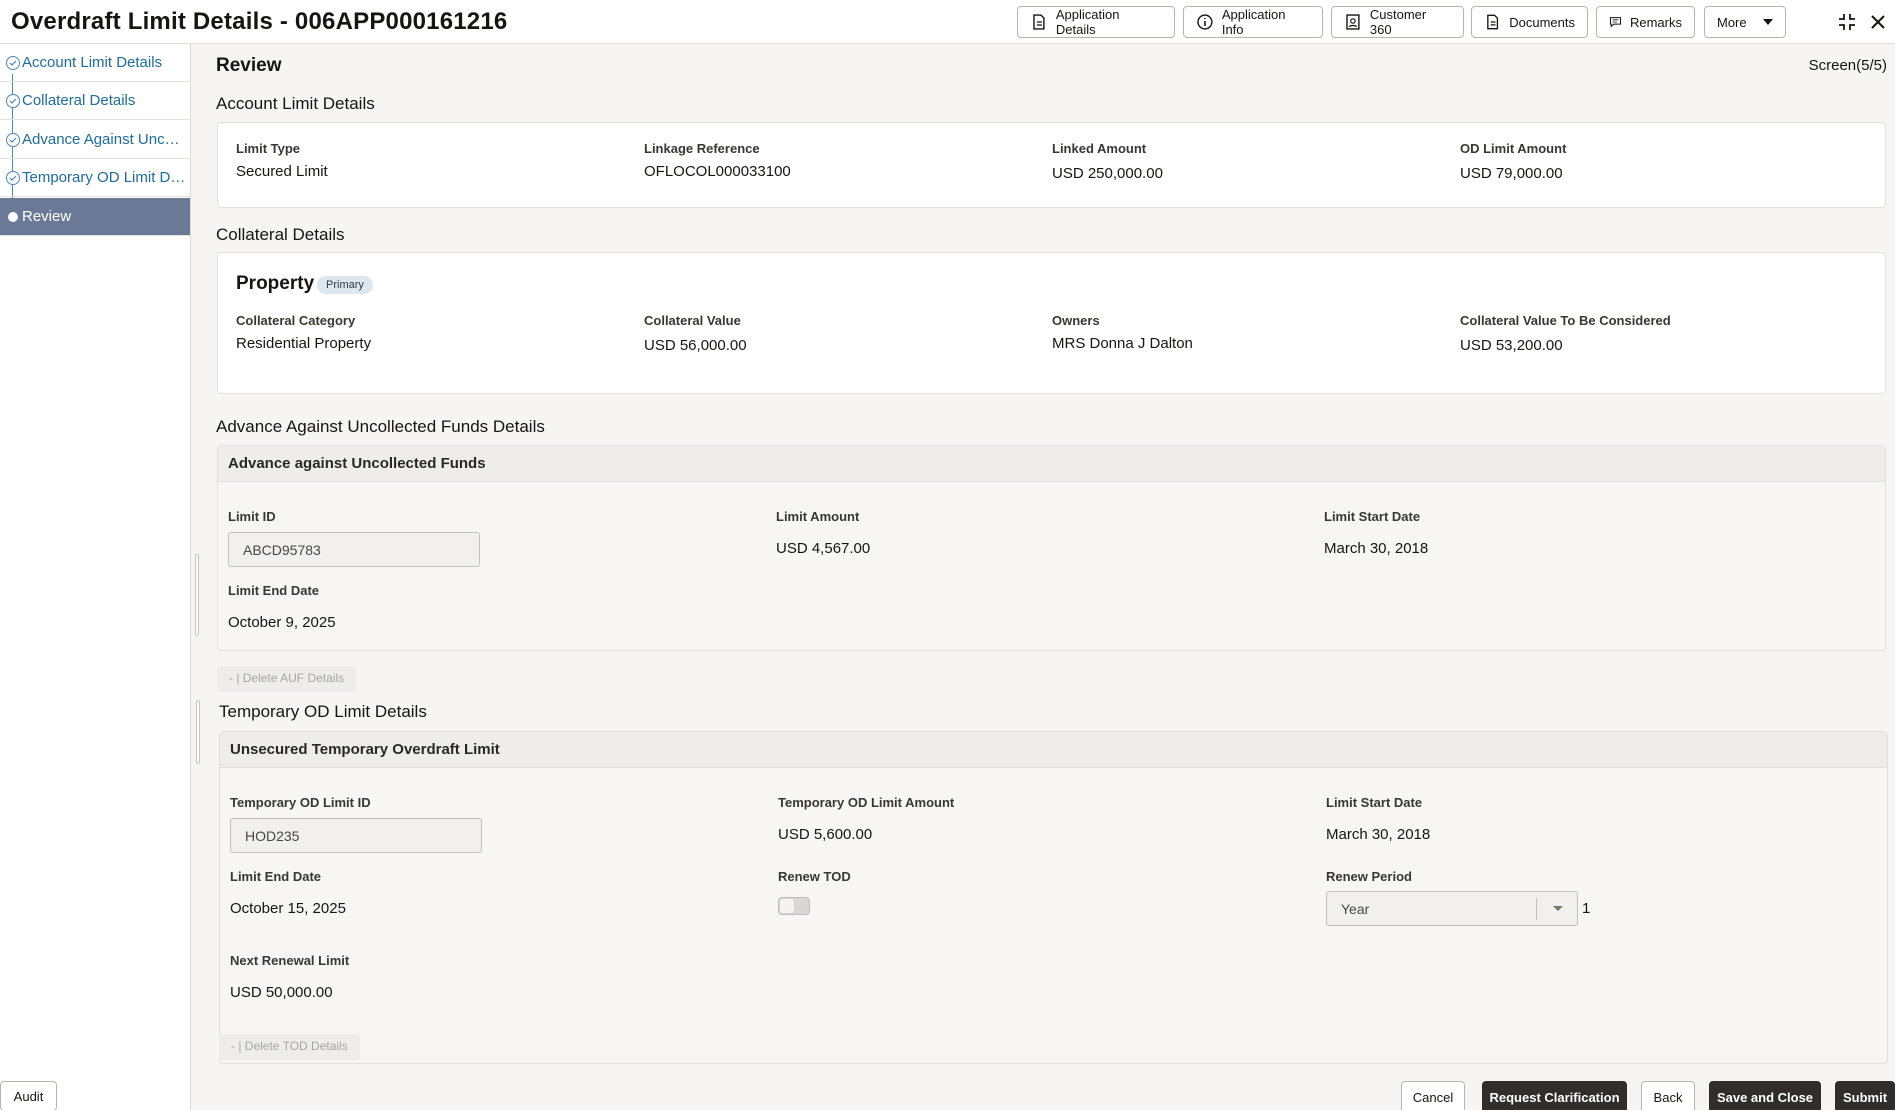 Image resolution: width=1895 pixels, height=1110 pixels. What do you see at coordinates (282, 171) in the screenshot?
I see `limit-type-value: Secured Limit` at bounding box center [282, 171].